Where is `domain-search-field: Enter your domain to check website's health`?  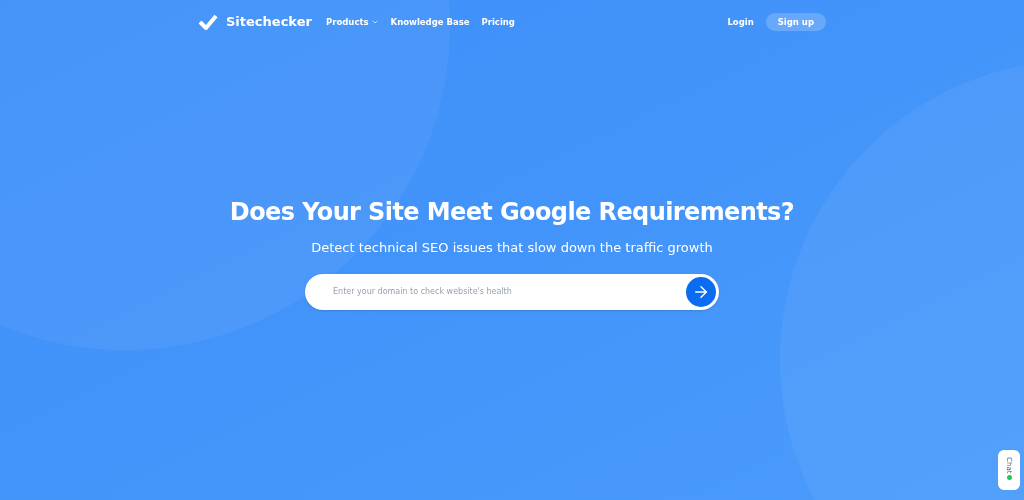
domain-search-field: Enter your domain to check website's health is located at coordinates (512, 291).